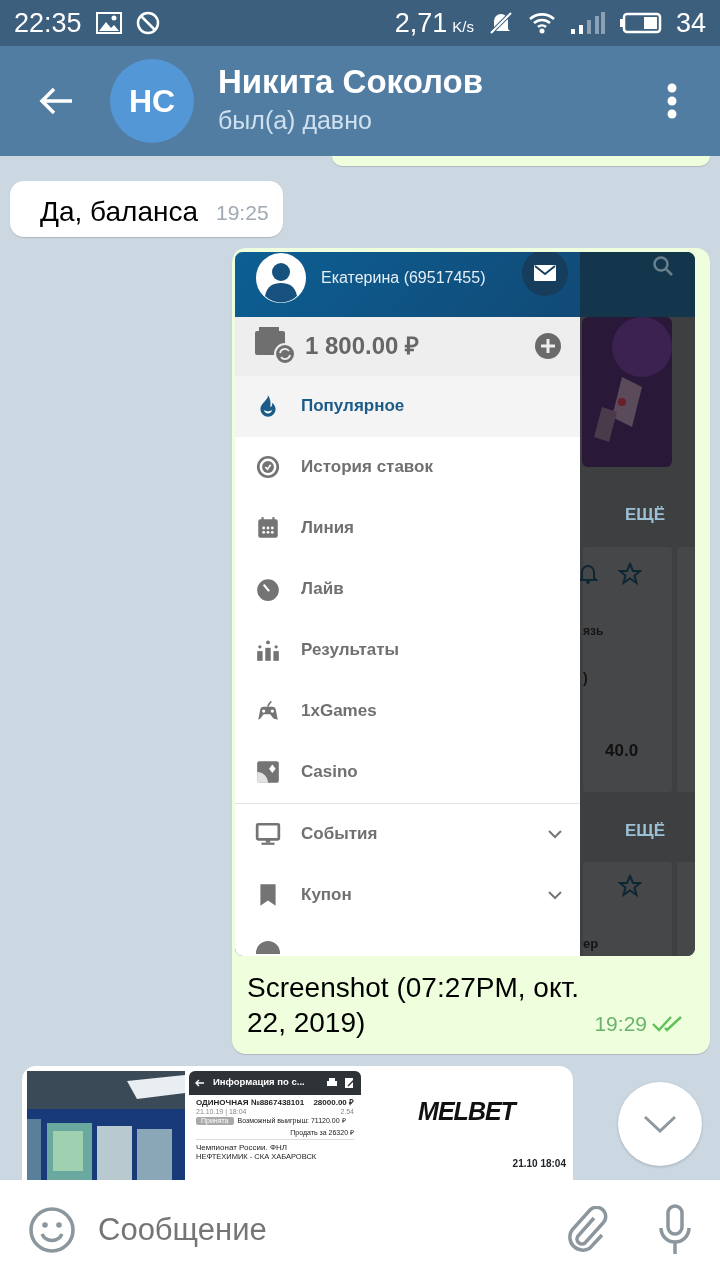 The image size is (720, 1280). What do you see at coordinates (407, 406) in the screenshot?
I see `menu-item: Популярное` at bounding box center [407, 406].